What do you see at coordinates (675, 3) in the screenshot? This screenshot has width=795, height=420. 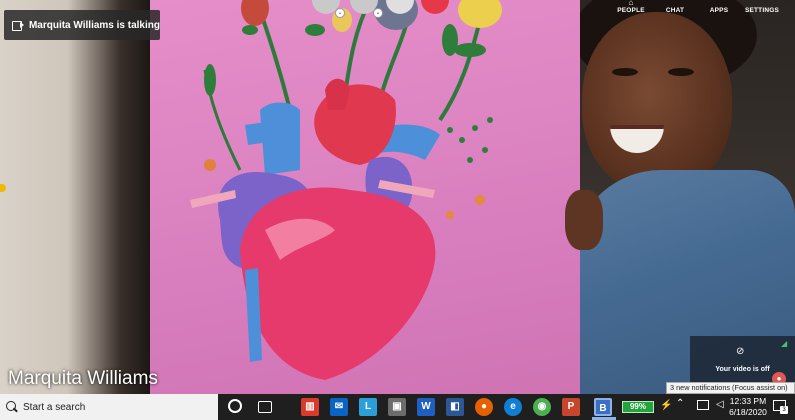 I see `chat-icon` at bounding box center [675, 3].